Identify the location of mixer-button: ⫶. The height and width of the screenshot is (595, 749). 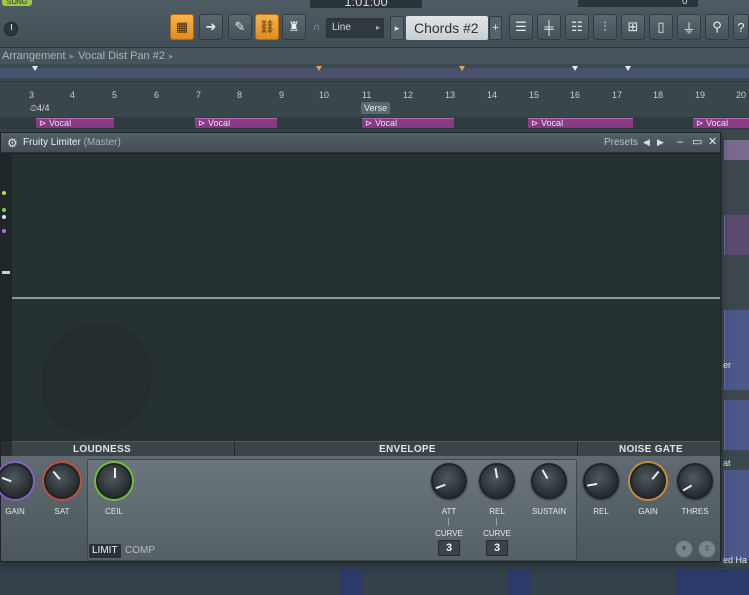
(605, 27).